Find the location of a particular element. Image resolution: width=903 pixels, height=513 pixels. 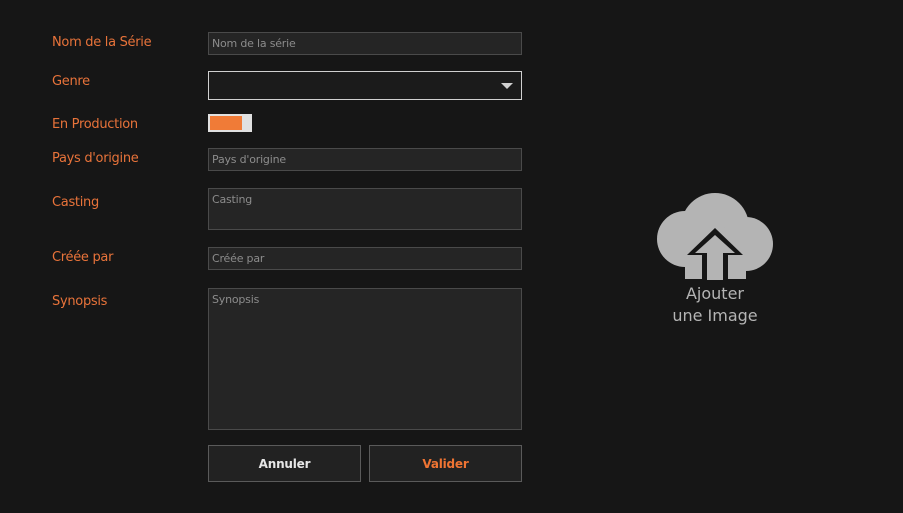

add-image-dropzone: Ajouter une Image is located at coordinates (715, 260).